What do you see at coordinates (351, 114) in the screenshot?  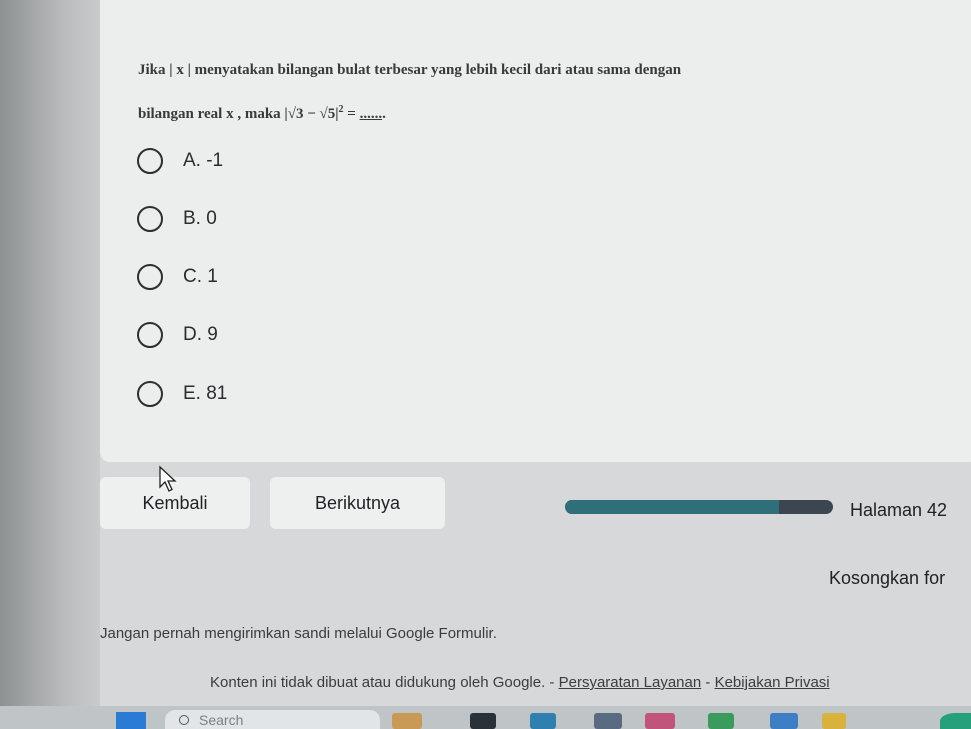 I see `question-equals: =` at bounding box center [351, 114].